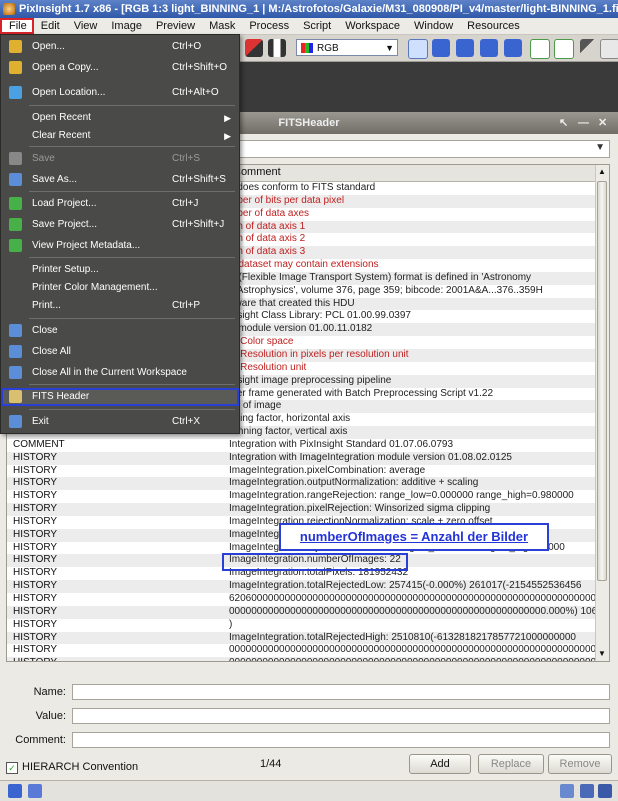 The image size is (618, 801). Describe the element at coordinates (489, 48) in the screenshot. I see `zoom-out-icon` at that location.